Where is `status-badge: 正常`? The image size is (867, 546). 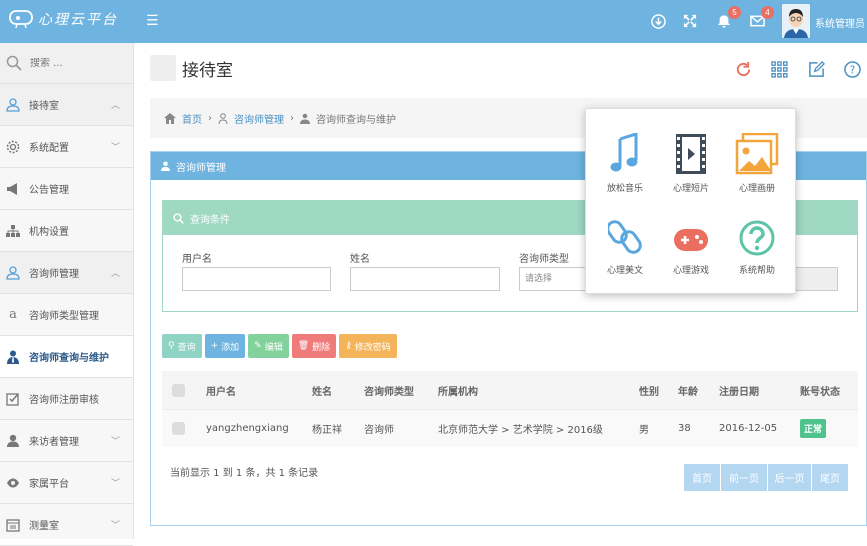
status-badge: 正常 is located at coordinates (813, 428).